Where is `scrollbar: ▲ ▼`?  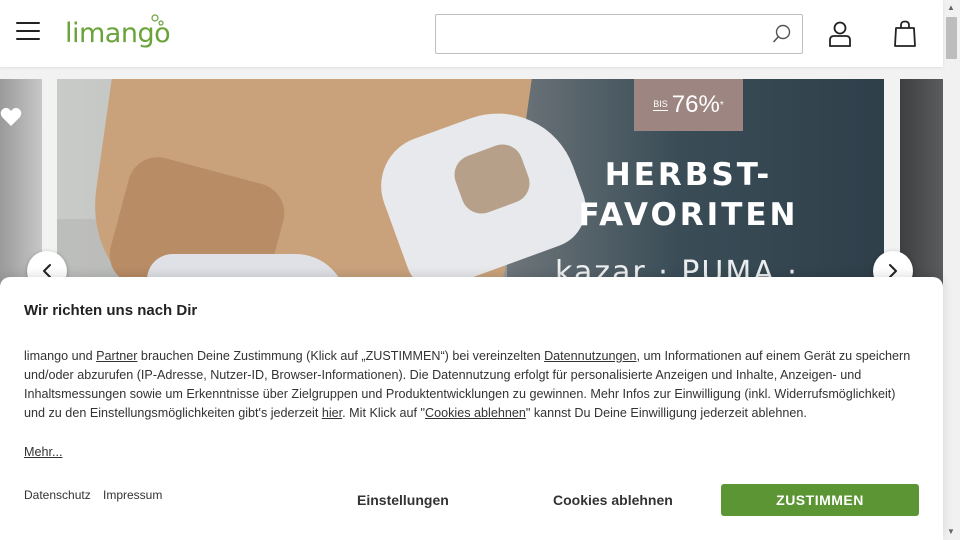 scrollbar: ▲ ▼ is located at coordinates (951, 270).